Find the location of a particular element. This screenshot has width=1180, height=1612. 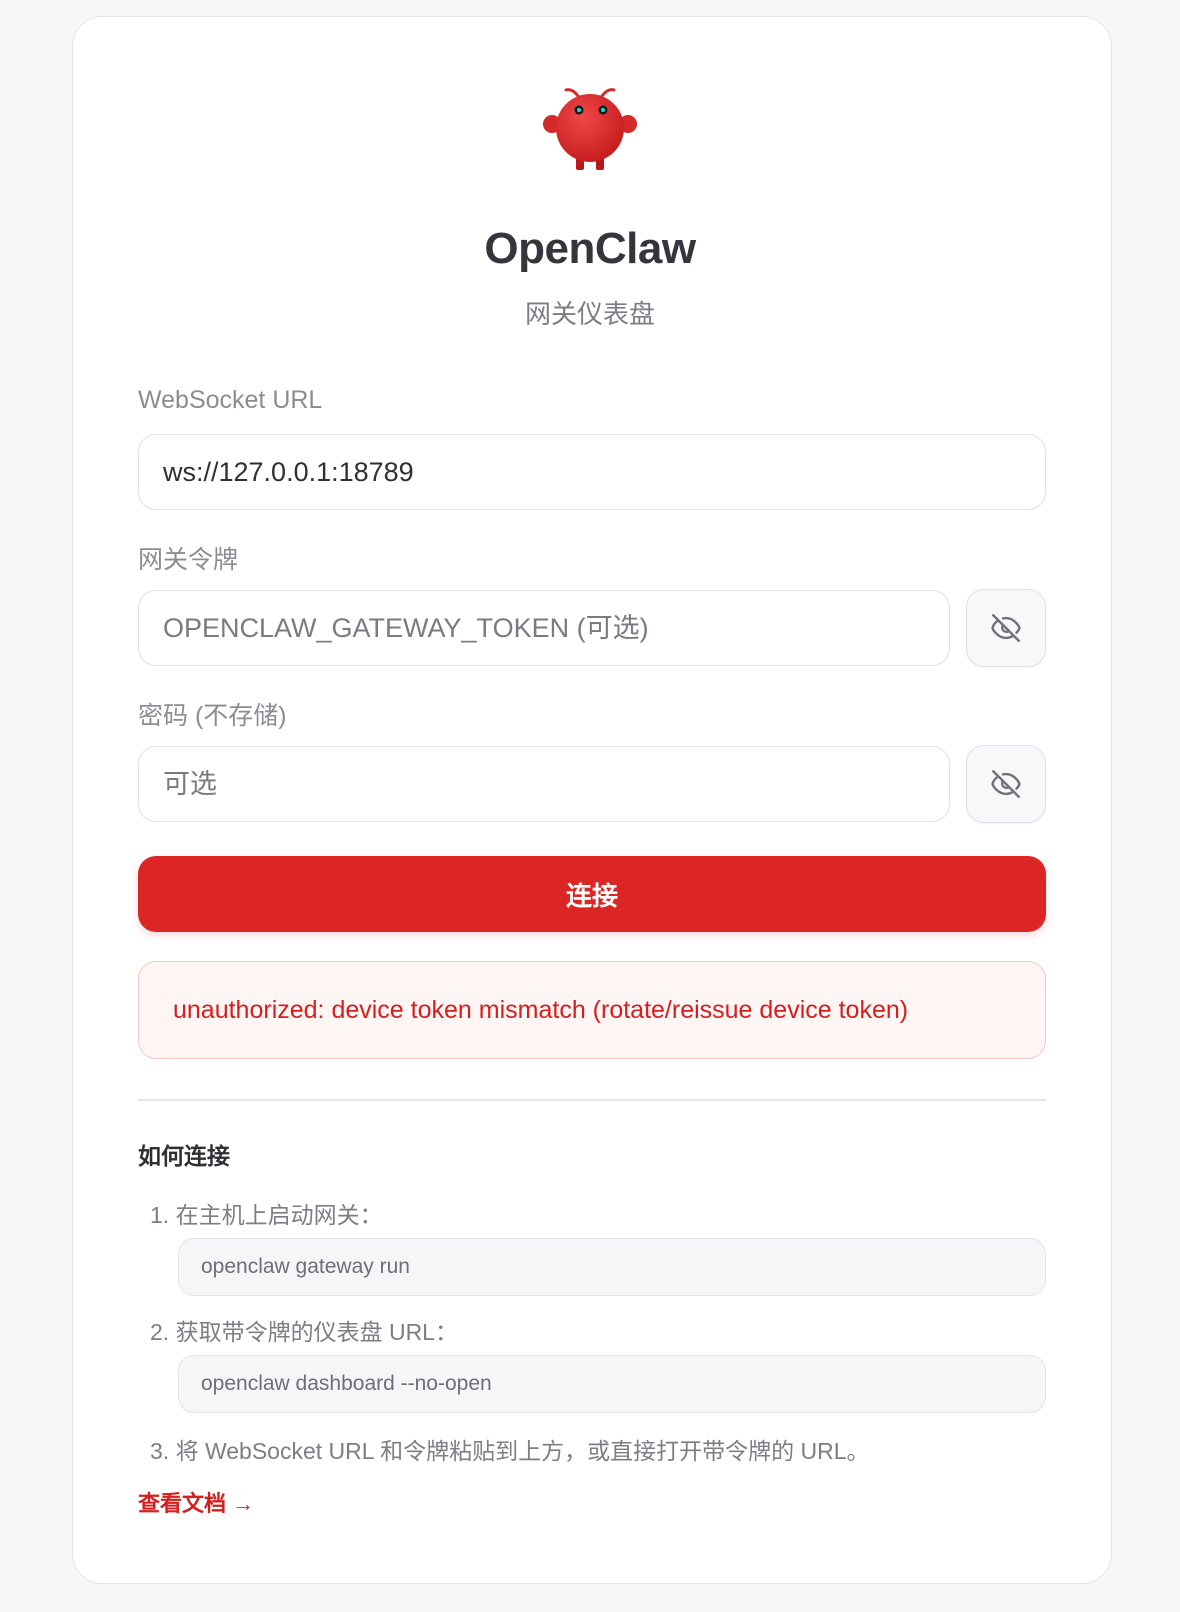

app-title: OpenClaw is located at coordinates (590, 248).